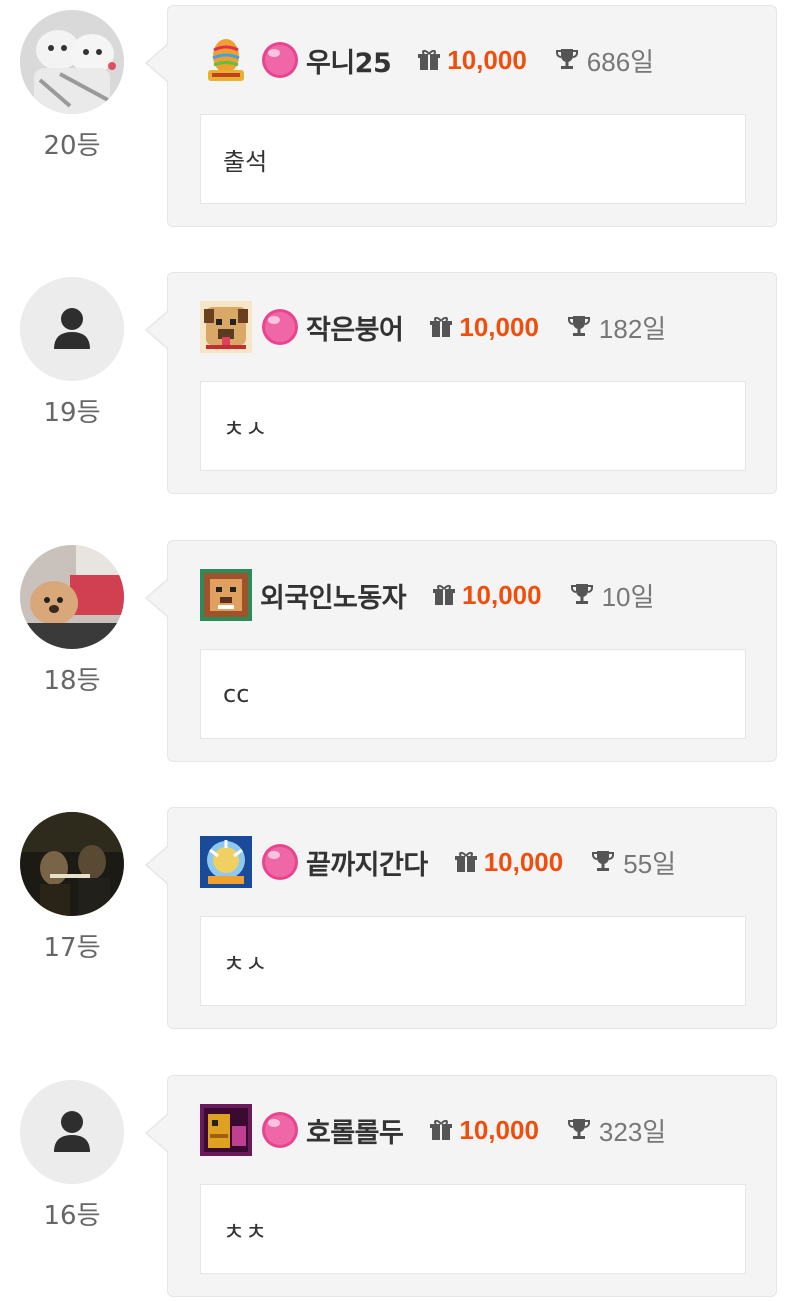 The width and height of the screenshot is (800, 1301). What do you see at coordinates (226, 862) in the screenshot?
I see `dragon-shield-level-icon` at bounding box center [226, 862].